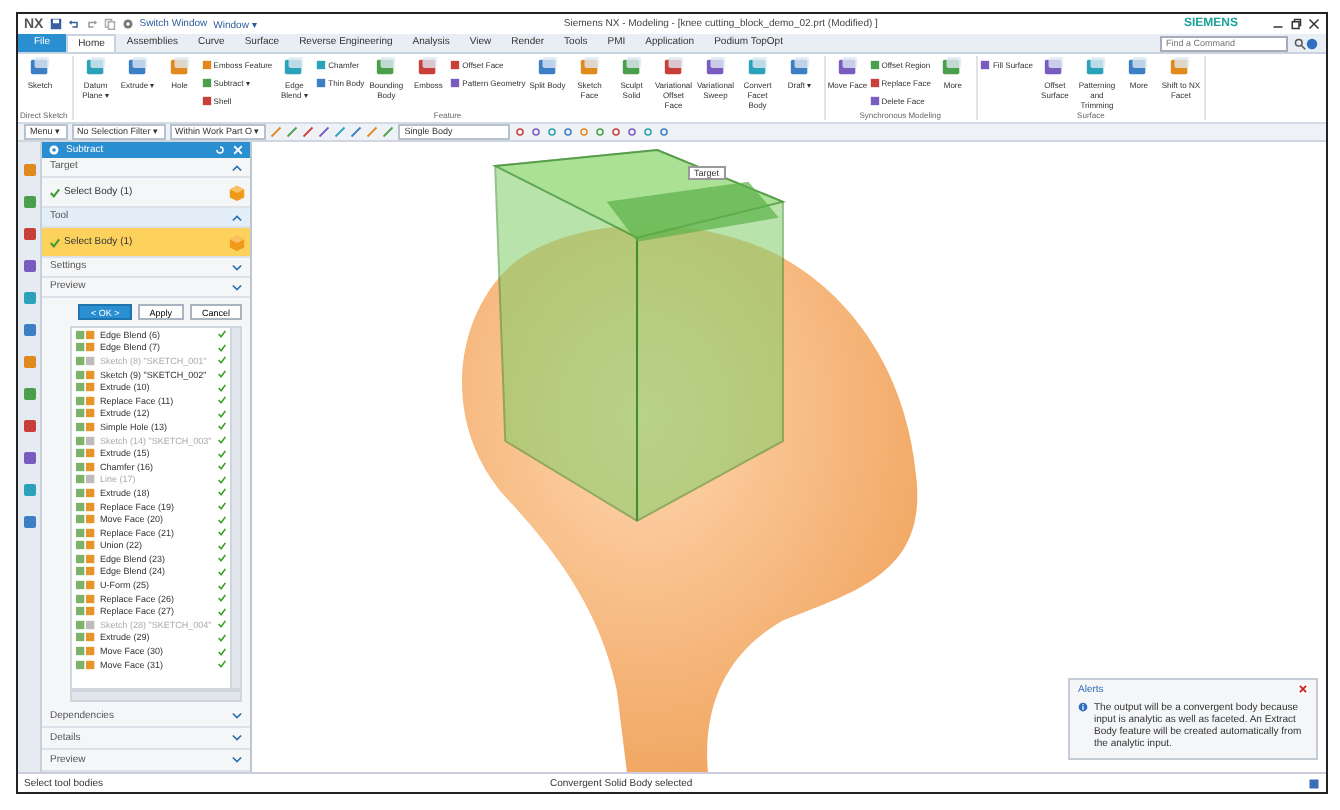 Image resolution: width=1340 pixels, height=810 pixels. What do you see at coordinates (1314, 783) in the screenshot?
I see `status-icon` at bounding box center [1314, 783].